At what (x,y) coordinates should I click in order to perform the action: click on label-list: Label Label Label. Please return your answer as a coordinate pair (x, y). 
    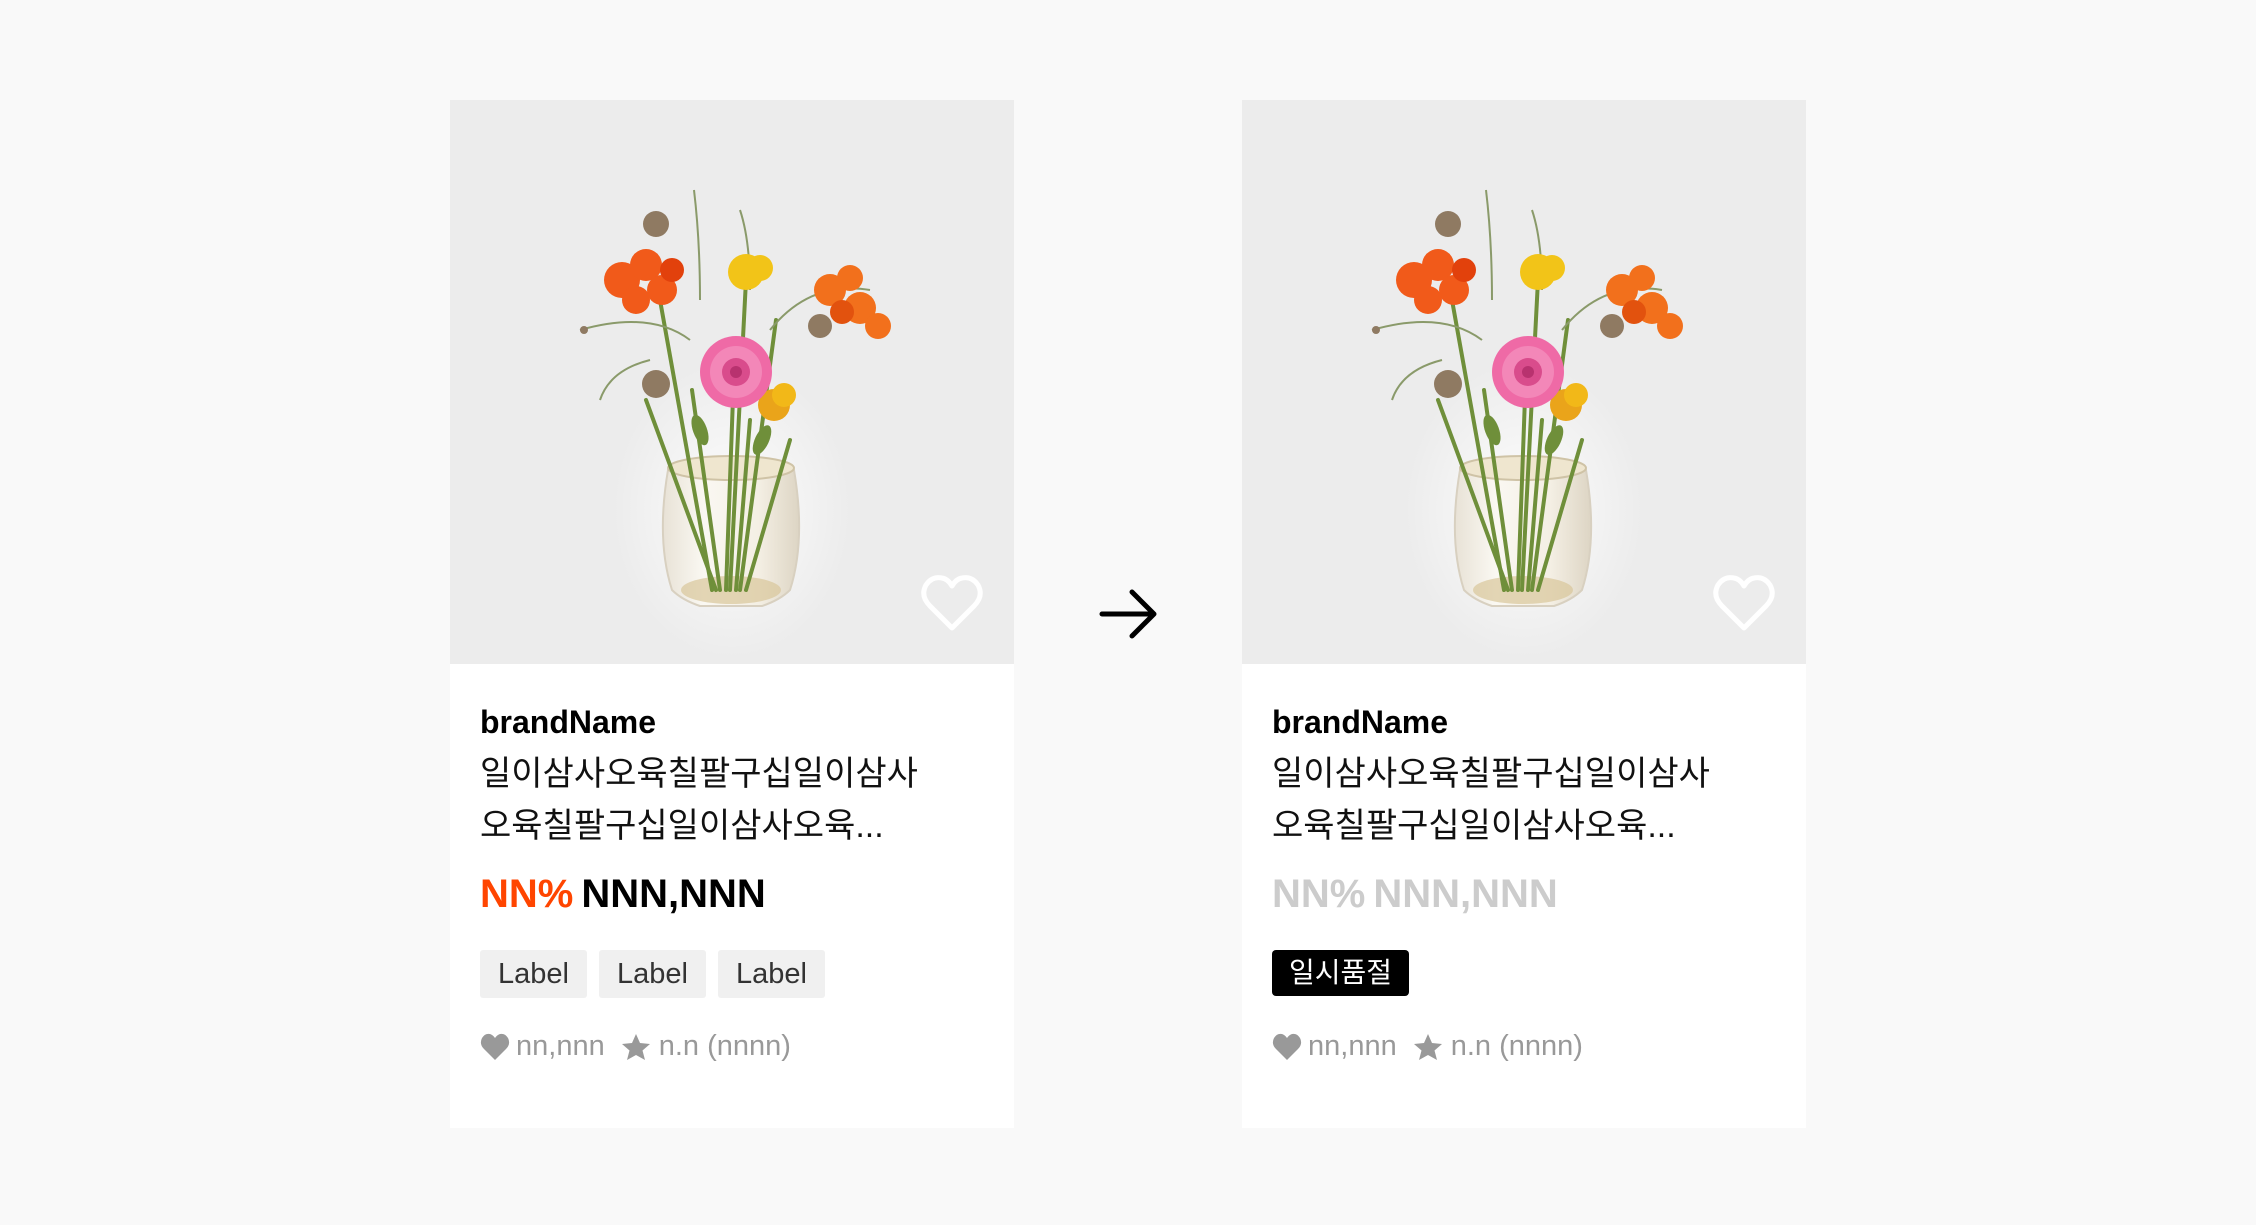
    Looking at the image, I should click on (652, 974).